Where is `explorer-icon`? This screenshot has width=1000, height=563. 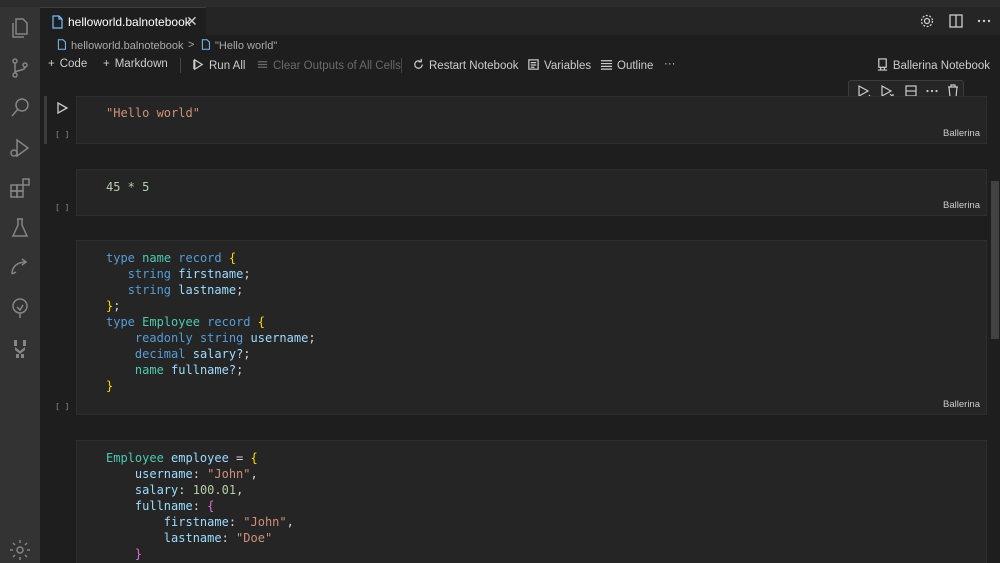
explorer-icon is located at coordinates (20, 28).